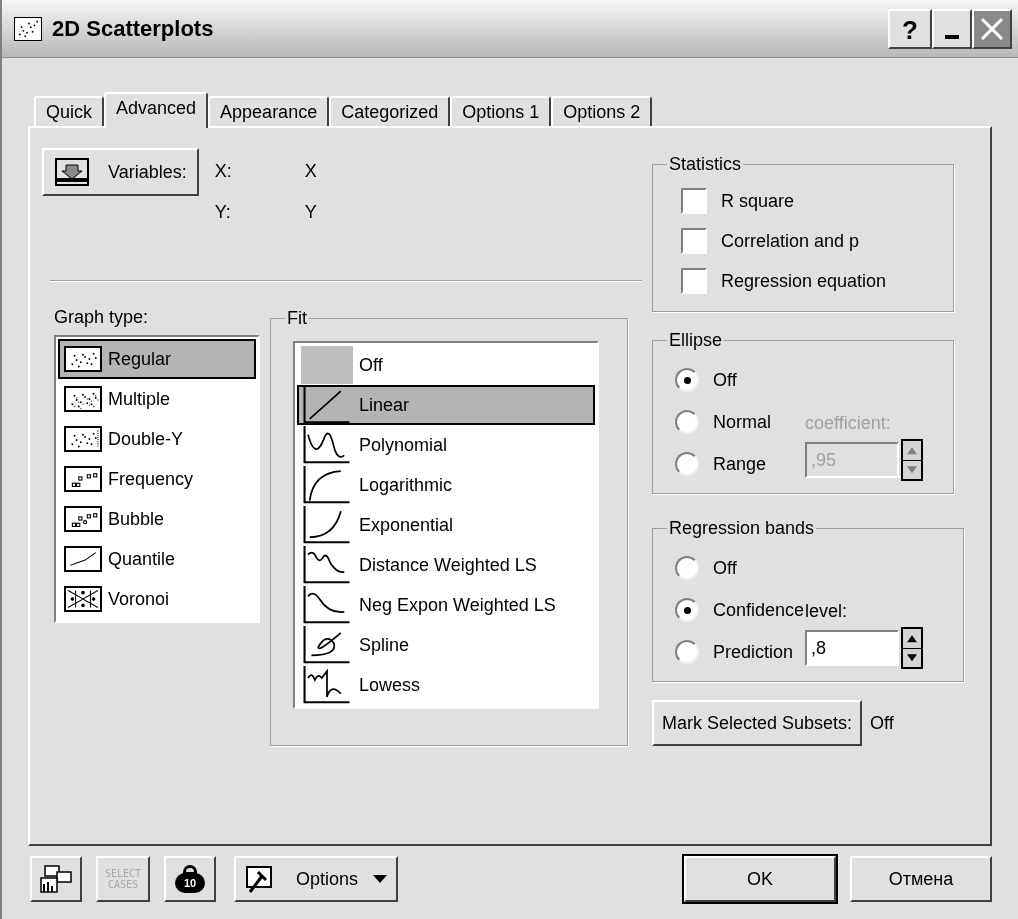 The width and height of the screenshot is (1018, 919). I want to click on variables-button: Variables:, so click(120, 172).